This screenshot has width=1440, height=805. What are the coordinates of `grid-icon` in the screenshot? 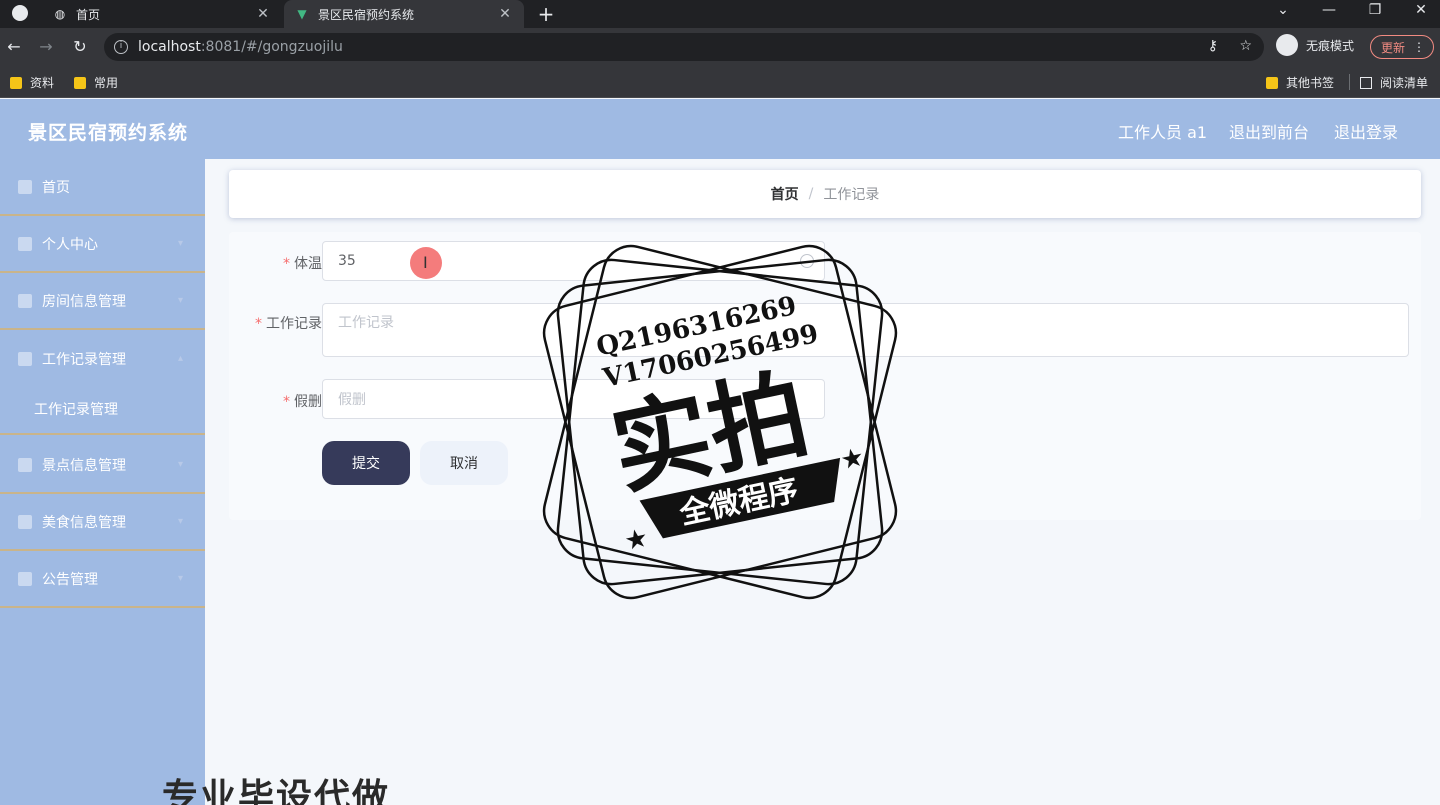 It's located at (25, 464).